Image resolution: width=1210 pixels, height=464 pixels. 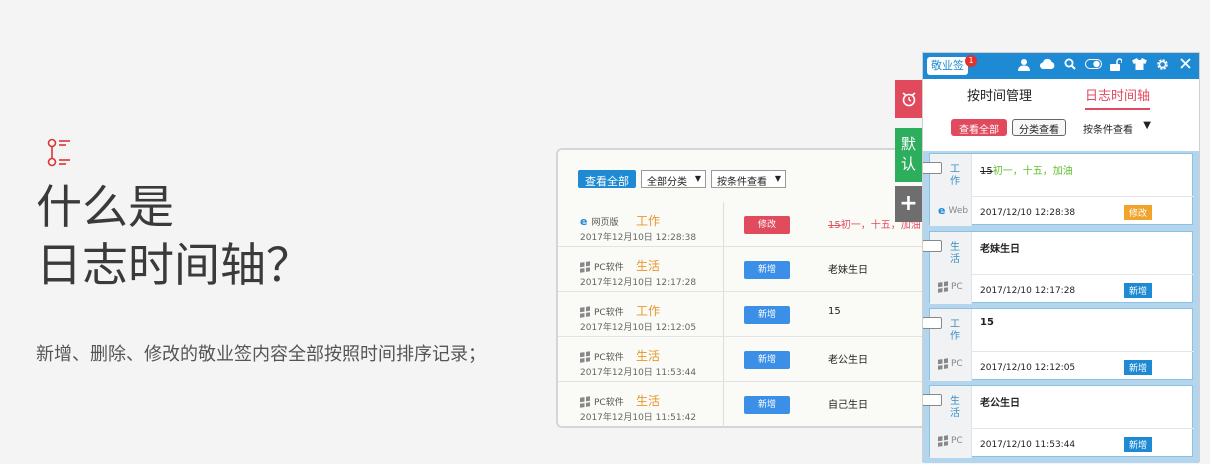 I want to click on log-time: 2017年12月10日 11:51:42, so click(x=638, y=418).